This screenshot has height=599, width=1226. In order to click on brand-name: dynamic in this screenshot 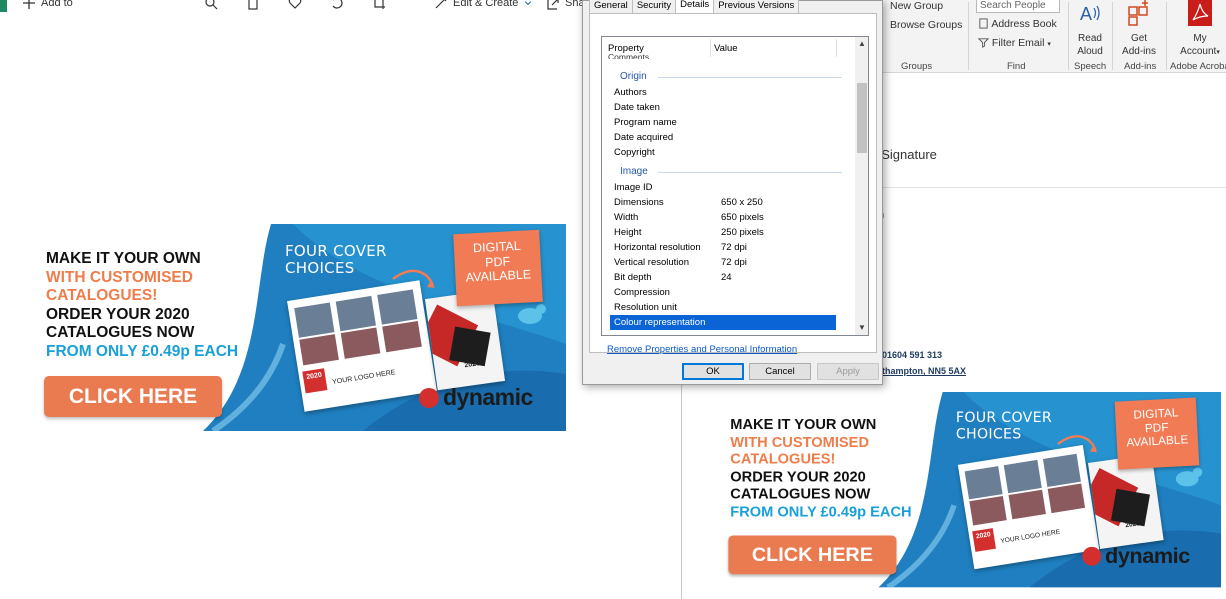, I will do `click(1147, 555)`.